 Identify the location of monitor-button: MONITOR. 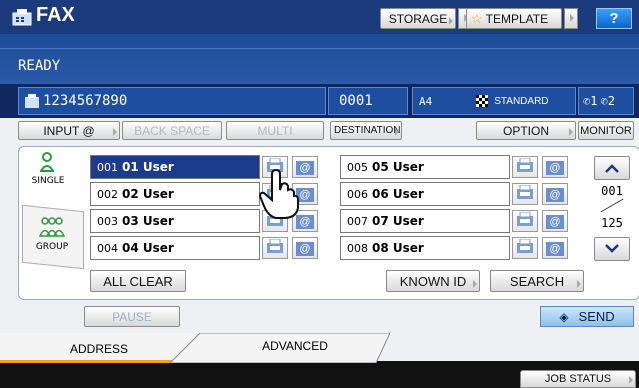
(606, 130).